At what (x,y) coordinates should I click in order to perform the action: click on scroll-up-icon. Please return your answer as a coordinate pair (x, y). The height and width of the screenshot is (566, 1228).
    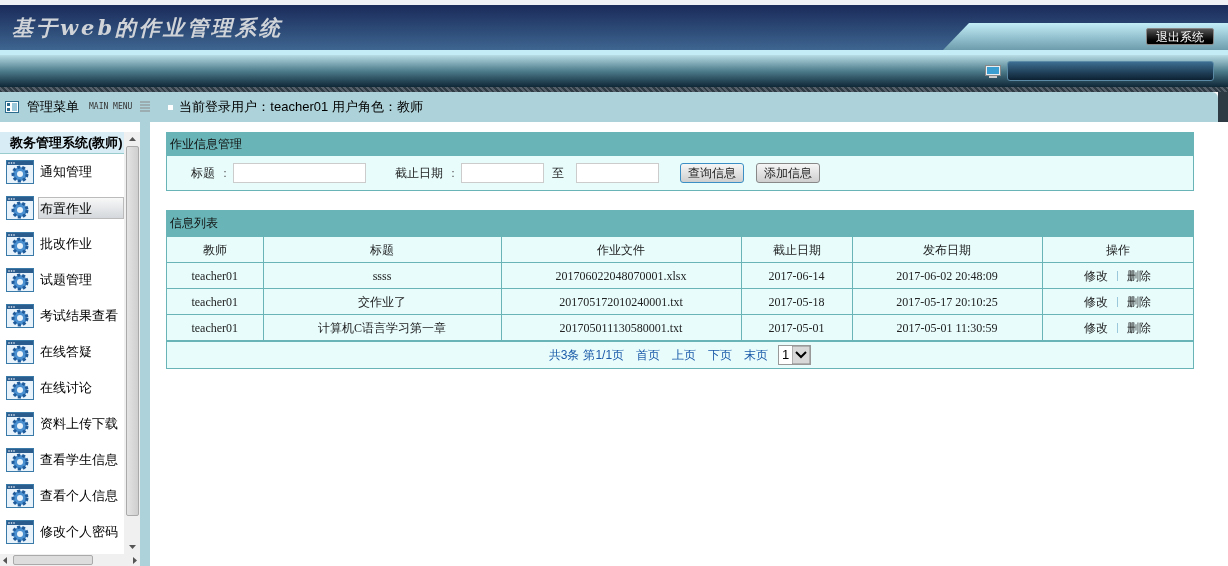
    Looking at the image, I should click on (132, 139).